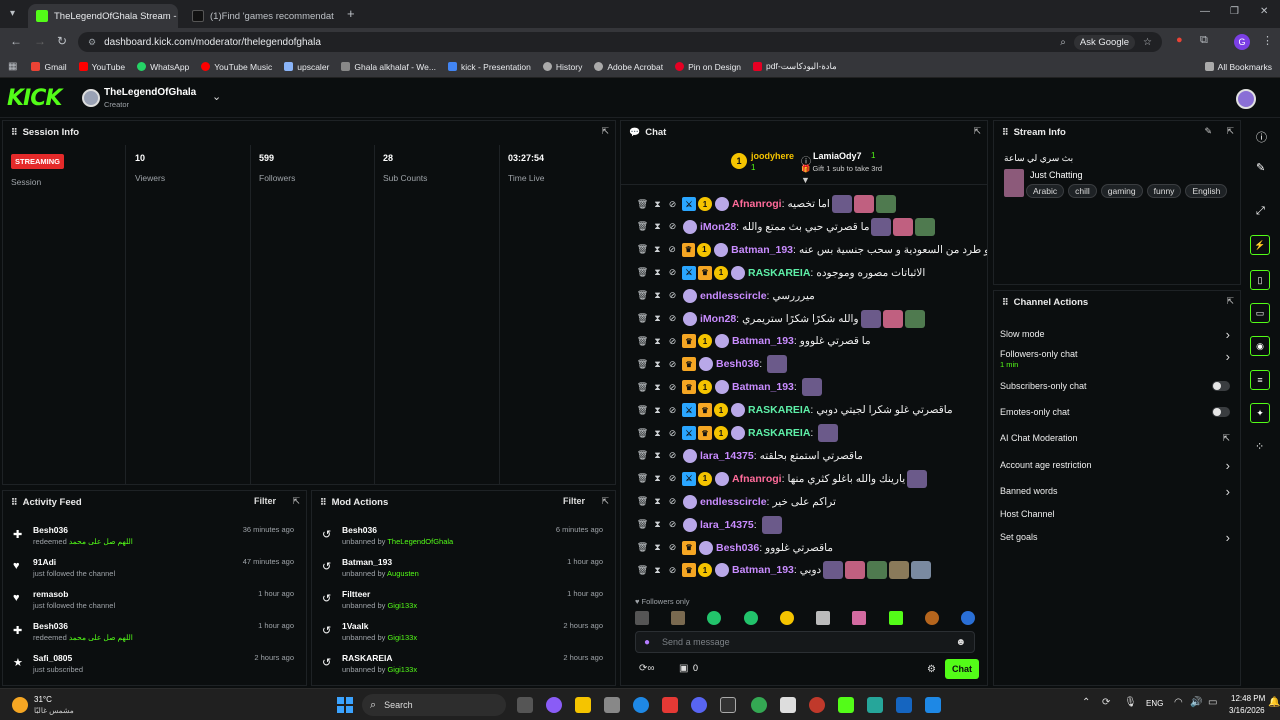  What do you see at coordinates (647, 642) in the screenshot?
I see `mic-icon: ●` at bounding box center [647, 642].